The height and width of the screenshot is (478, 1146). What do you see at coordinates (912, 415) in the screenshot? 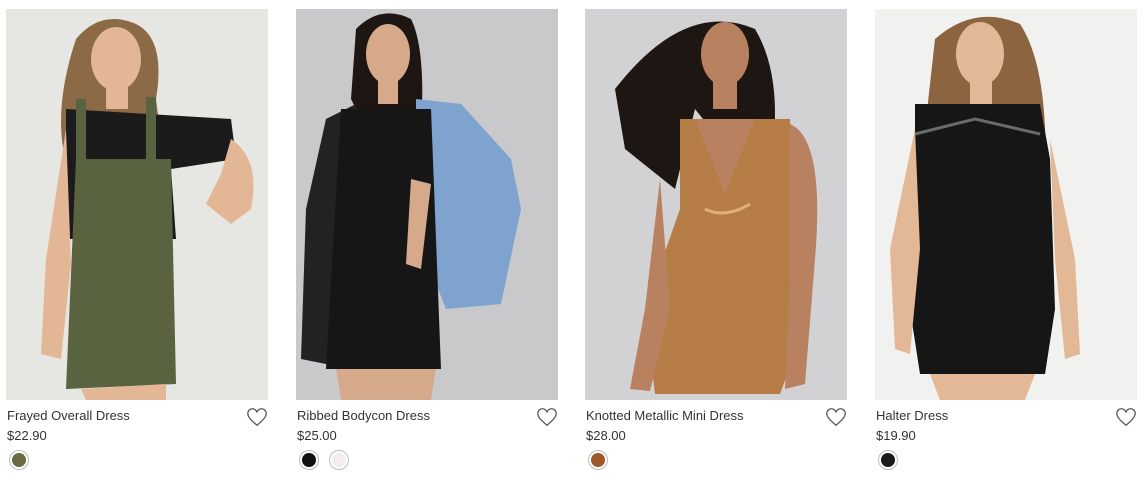
I see `product-name: Halter Dress` at bounding box center [912, 415].